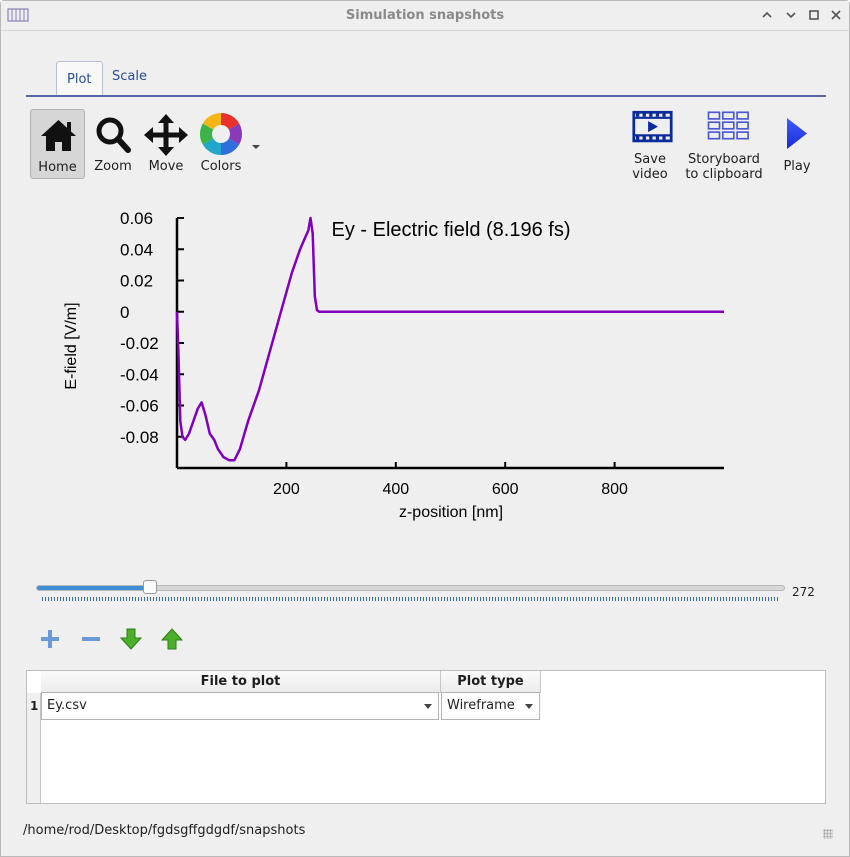 This screenshot has width=850, height=857. What do you see at coordinates (451, 230) in the screenshot?
I see `chart-title: Ey - Electric field (8.196 fs)` at bounding box center [451, 230].